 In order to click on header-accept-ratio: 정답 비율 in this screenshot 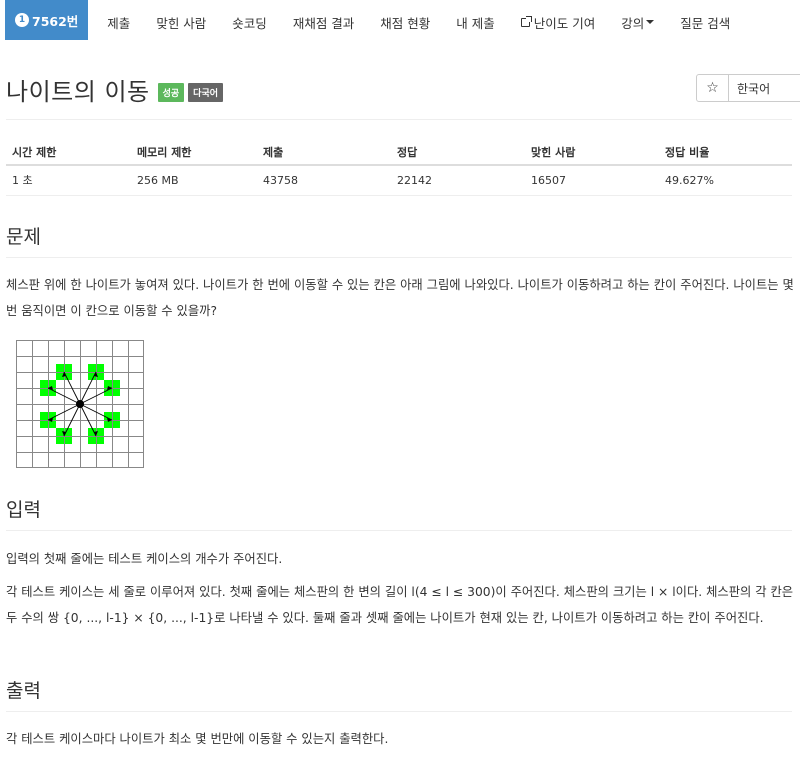, I will do `click(725, 153)`.